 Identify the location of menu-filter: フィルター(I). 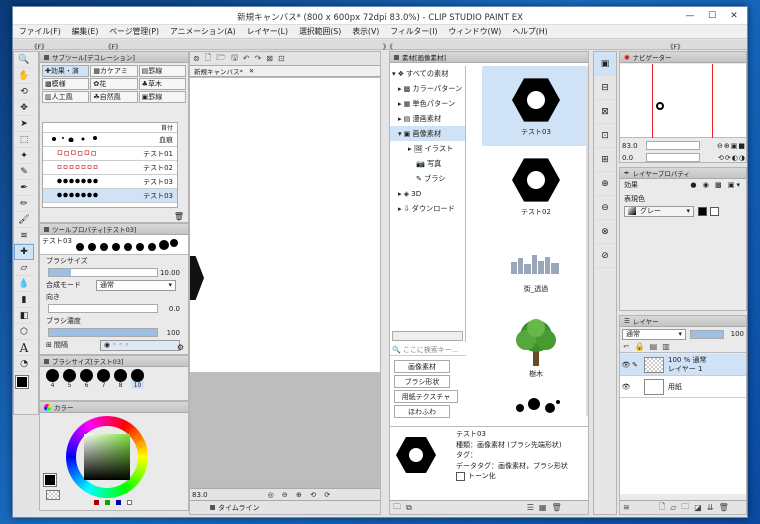
(413, 31).